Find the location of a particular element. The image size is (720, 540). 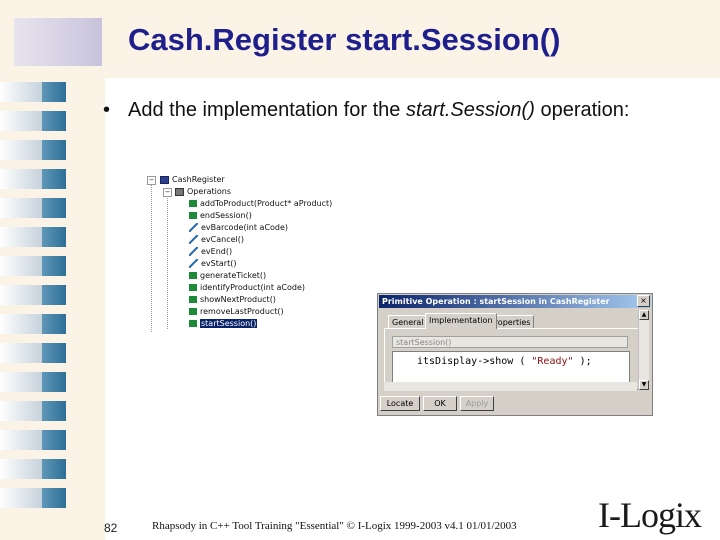

tree-node-class: CashRegister is located at coordinates (192, 180).